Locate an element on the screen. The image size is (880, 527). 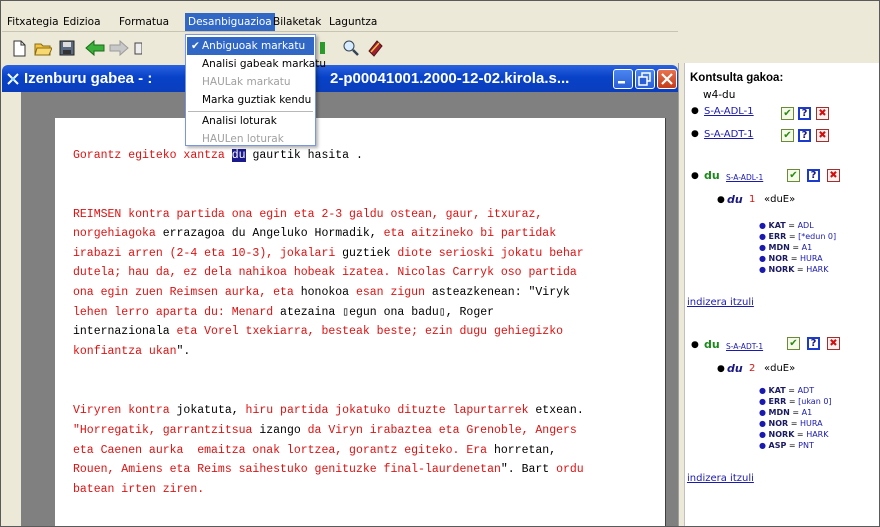
text-span: ona egin zuen Reimsen aurka, eta is located at coordinates (187, 292).